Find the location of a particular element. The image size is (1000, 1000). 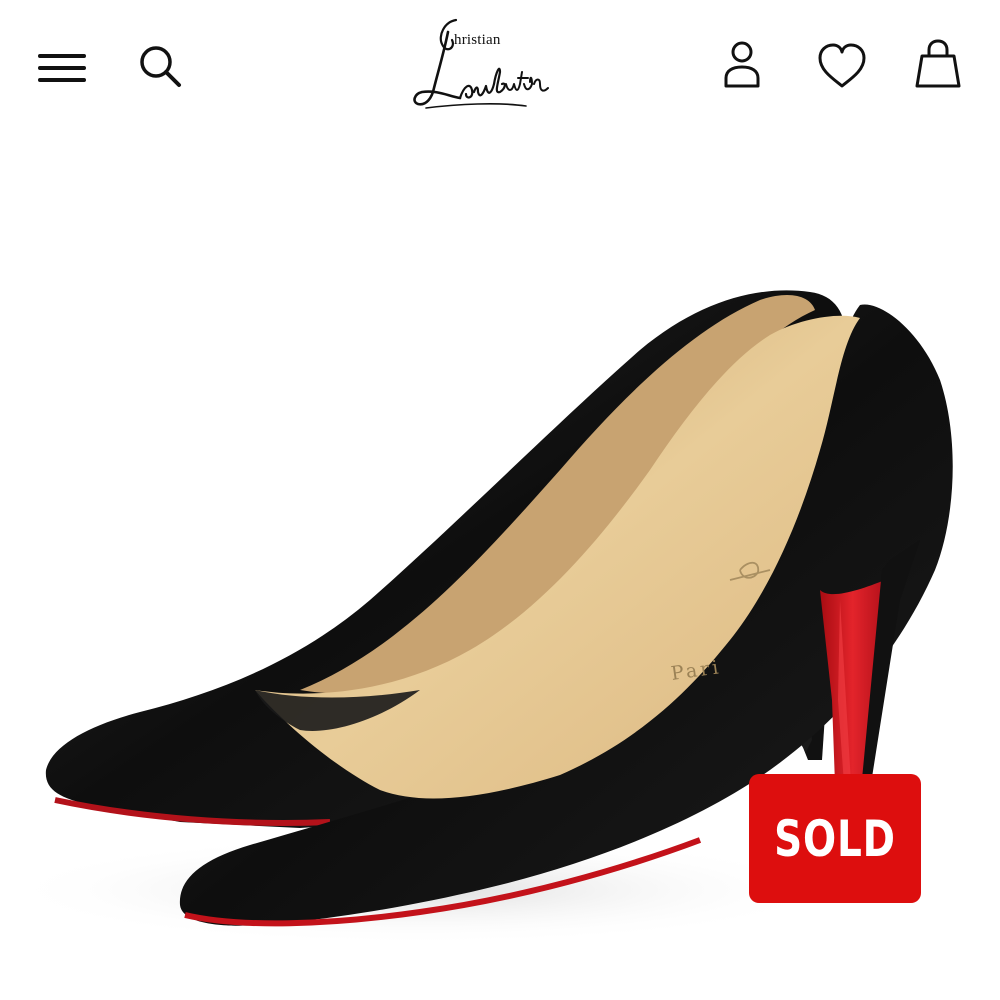

brand-logo: hristian is located at coordinates (483, 64).